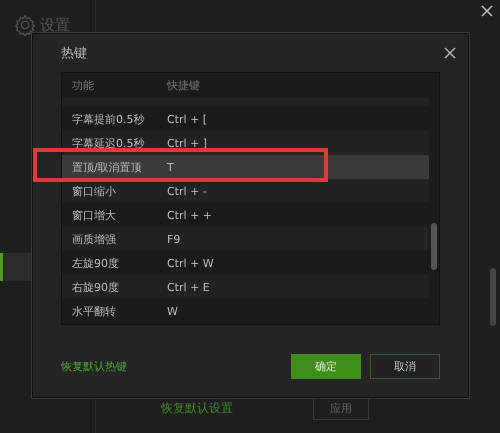  I want to click on table-cell-text: 置顶/取消置顶, so click(107, 167).